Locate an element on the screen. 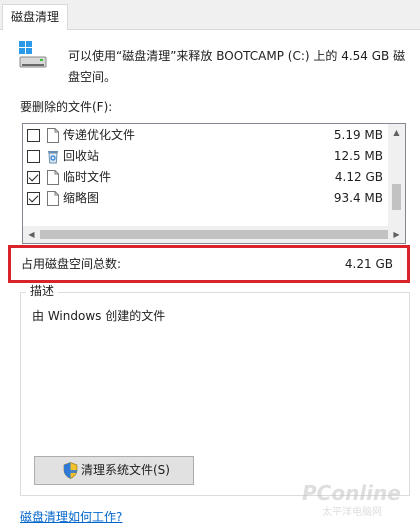 The image size is (420, 532). recycle-bin-icon is located at coordinates (53, 157).